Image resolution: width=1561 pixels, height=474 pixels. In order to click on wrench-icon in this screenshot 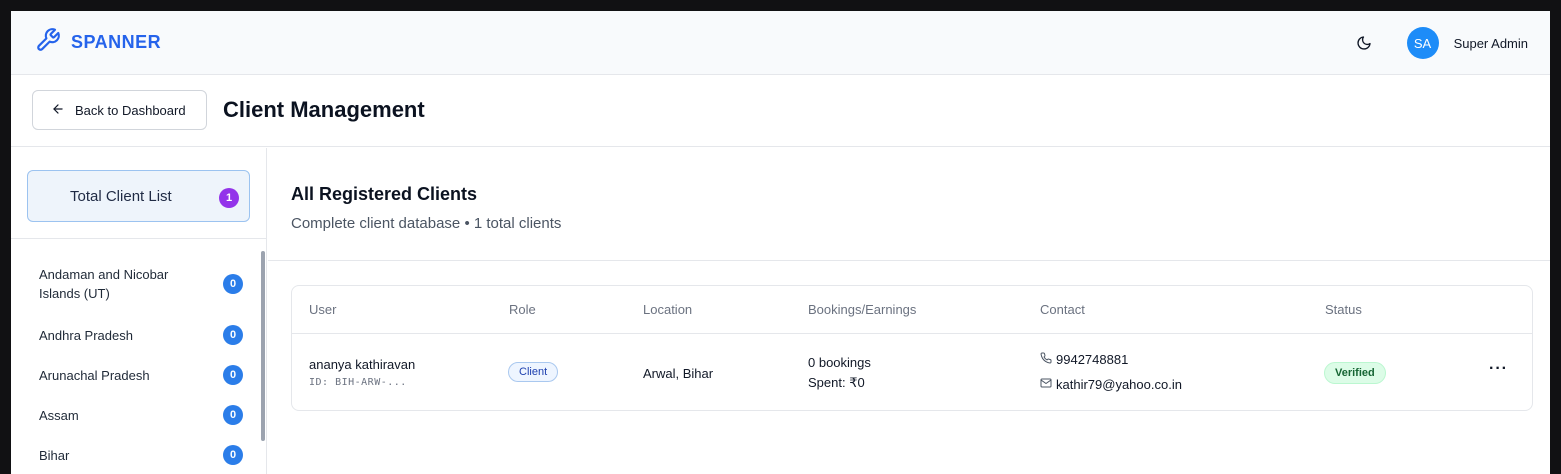, I will do `click(48, 42)`.